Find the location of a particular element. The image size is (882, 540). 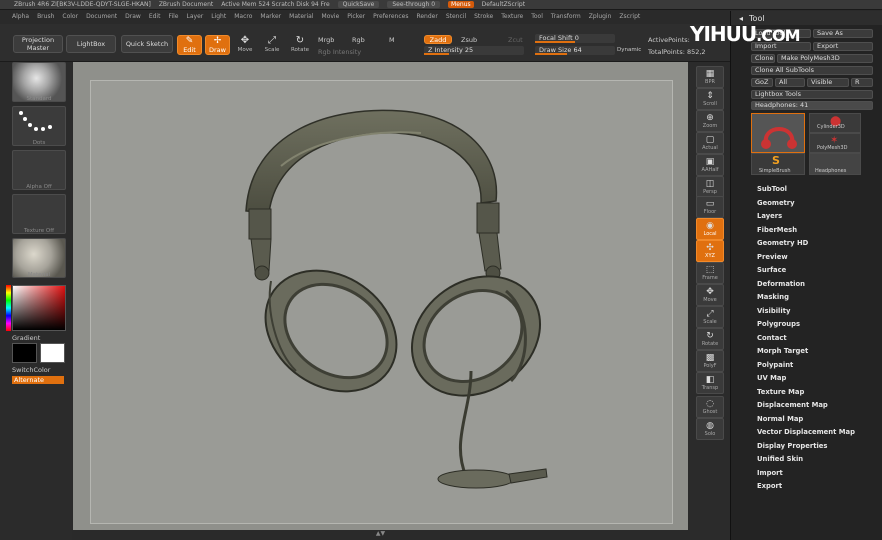

export-button: Export is located at coordinates (843, 46).